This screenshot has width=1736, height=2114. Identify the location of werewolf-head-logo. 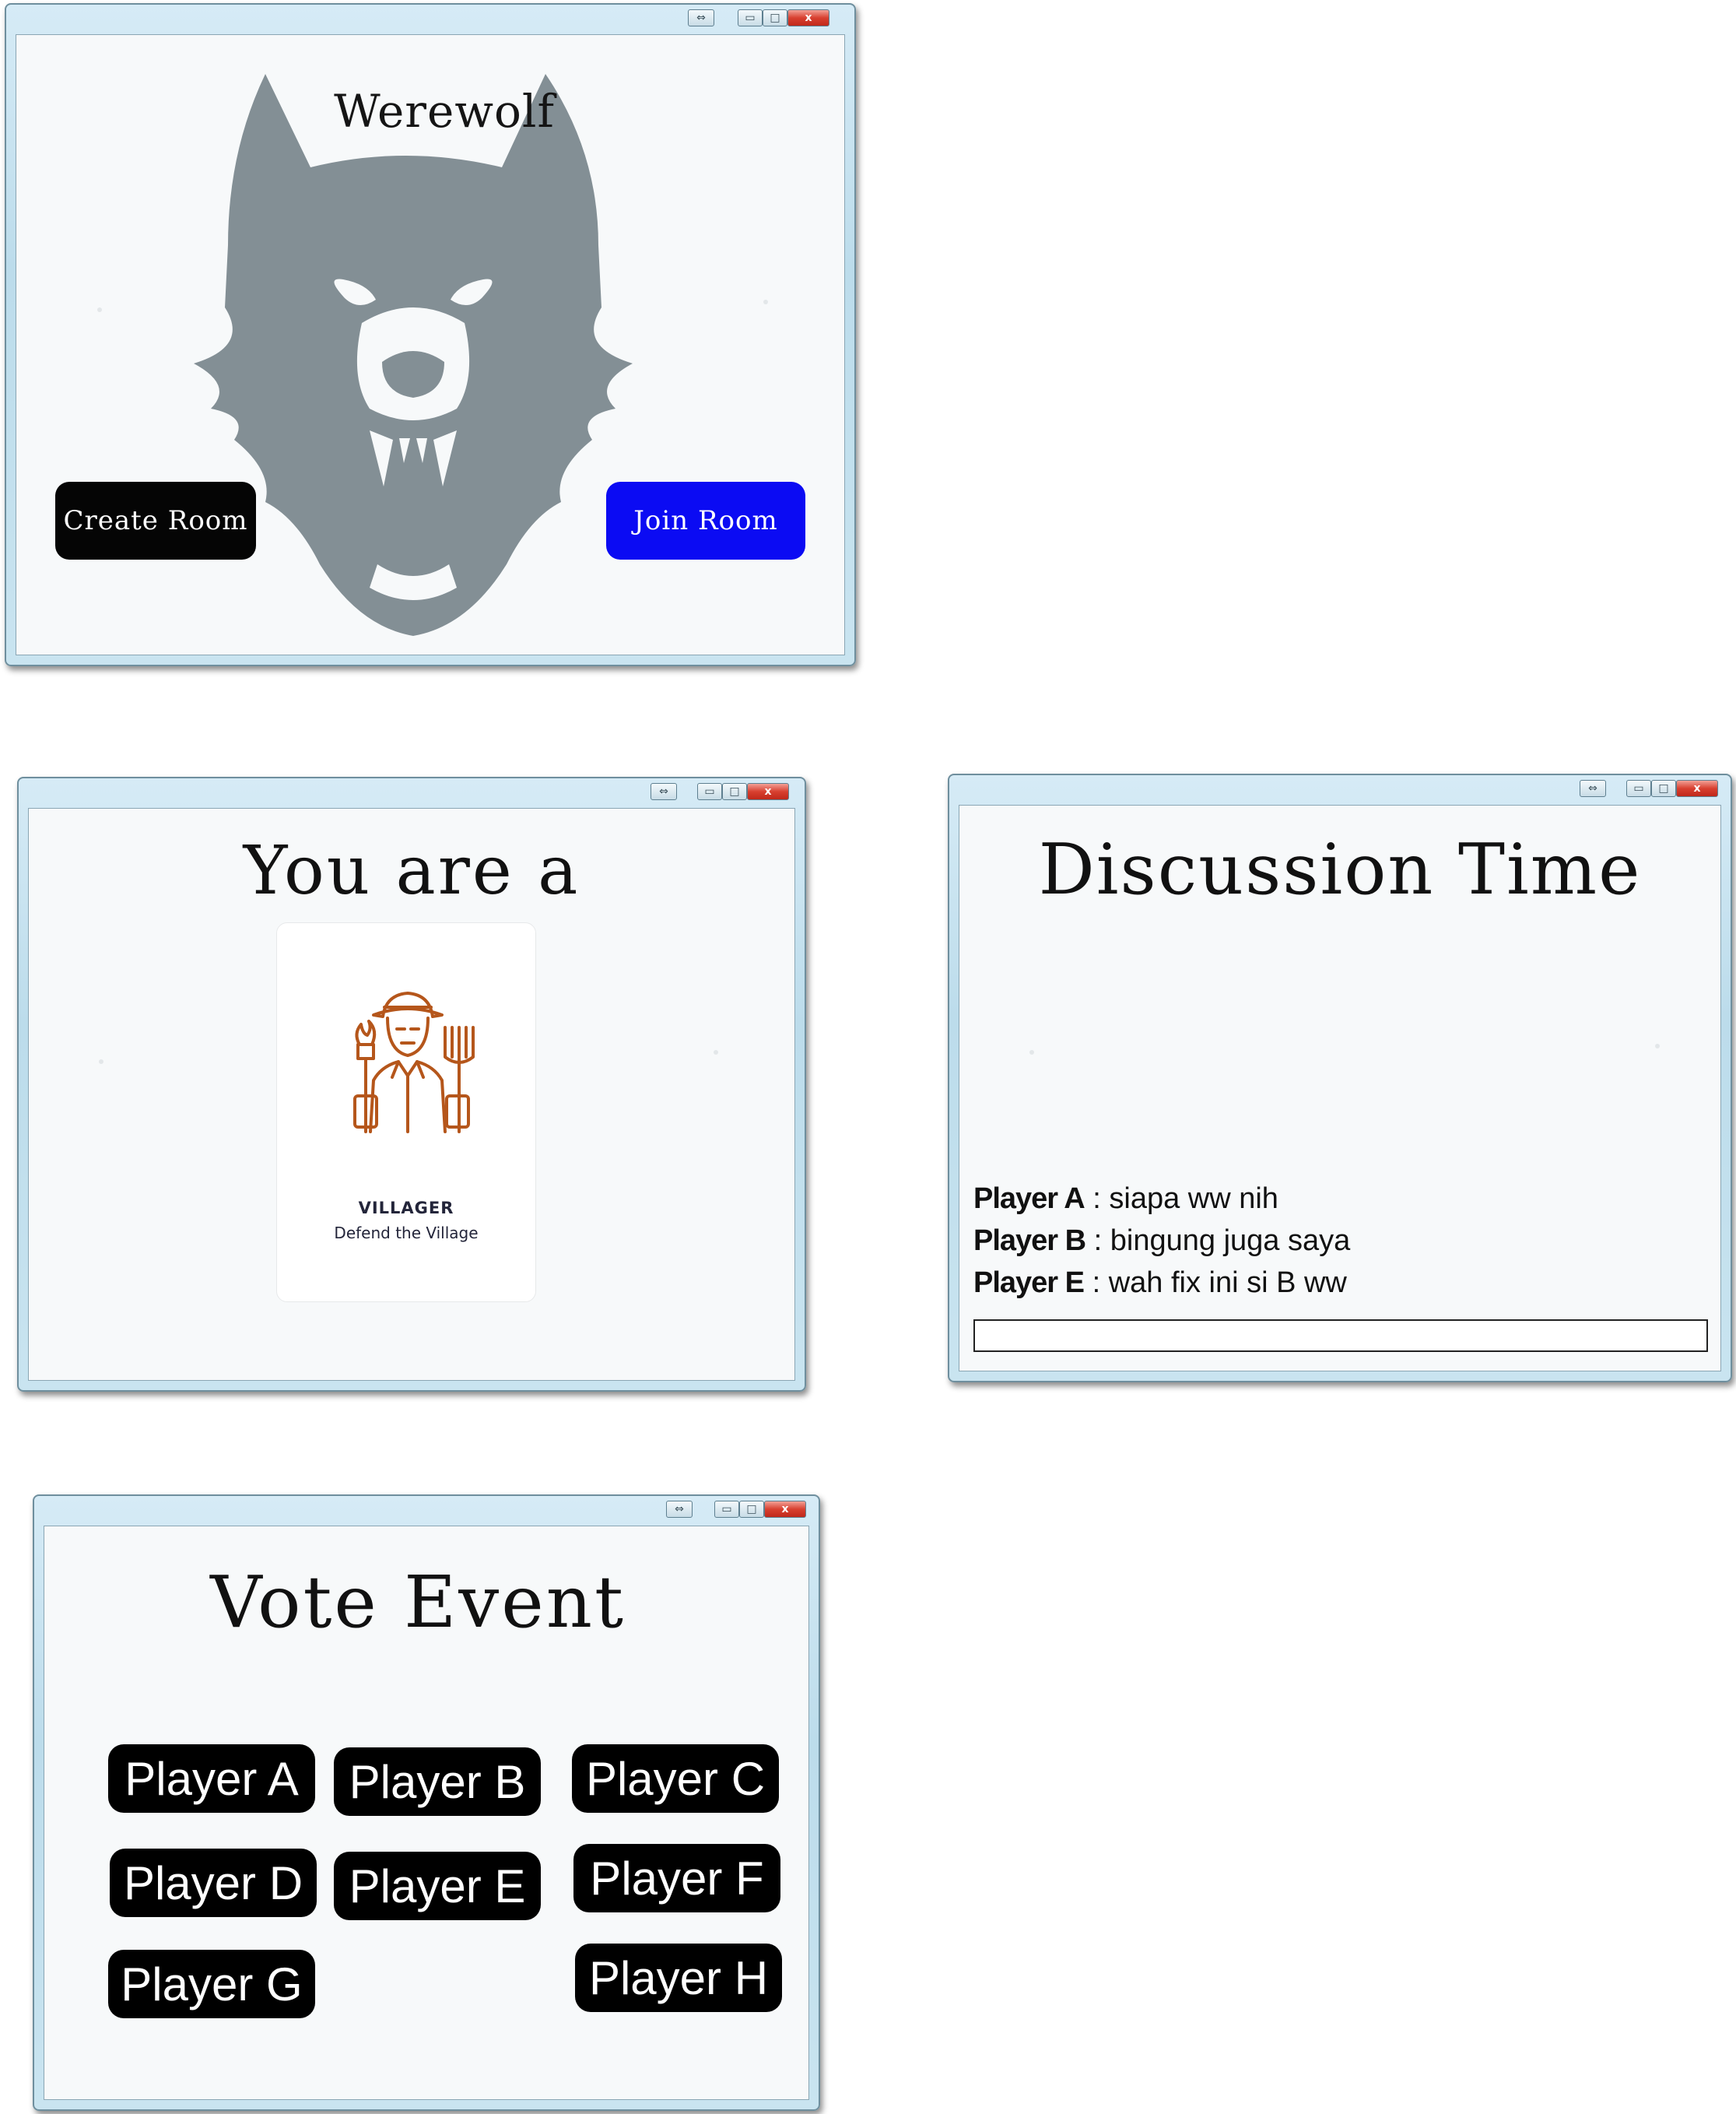
(413, 355).